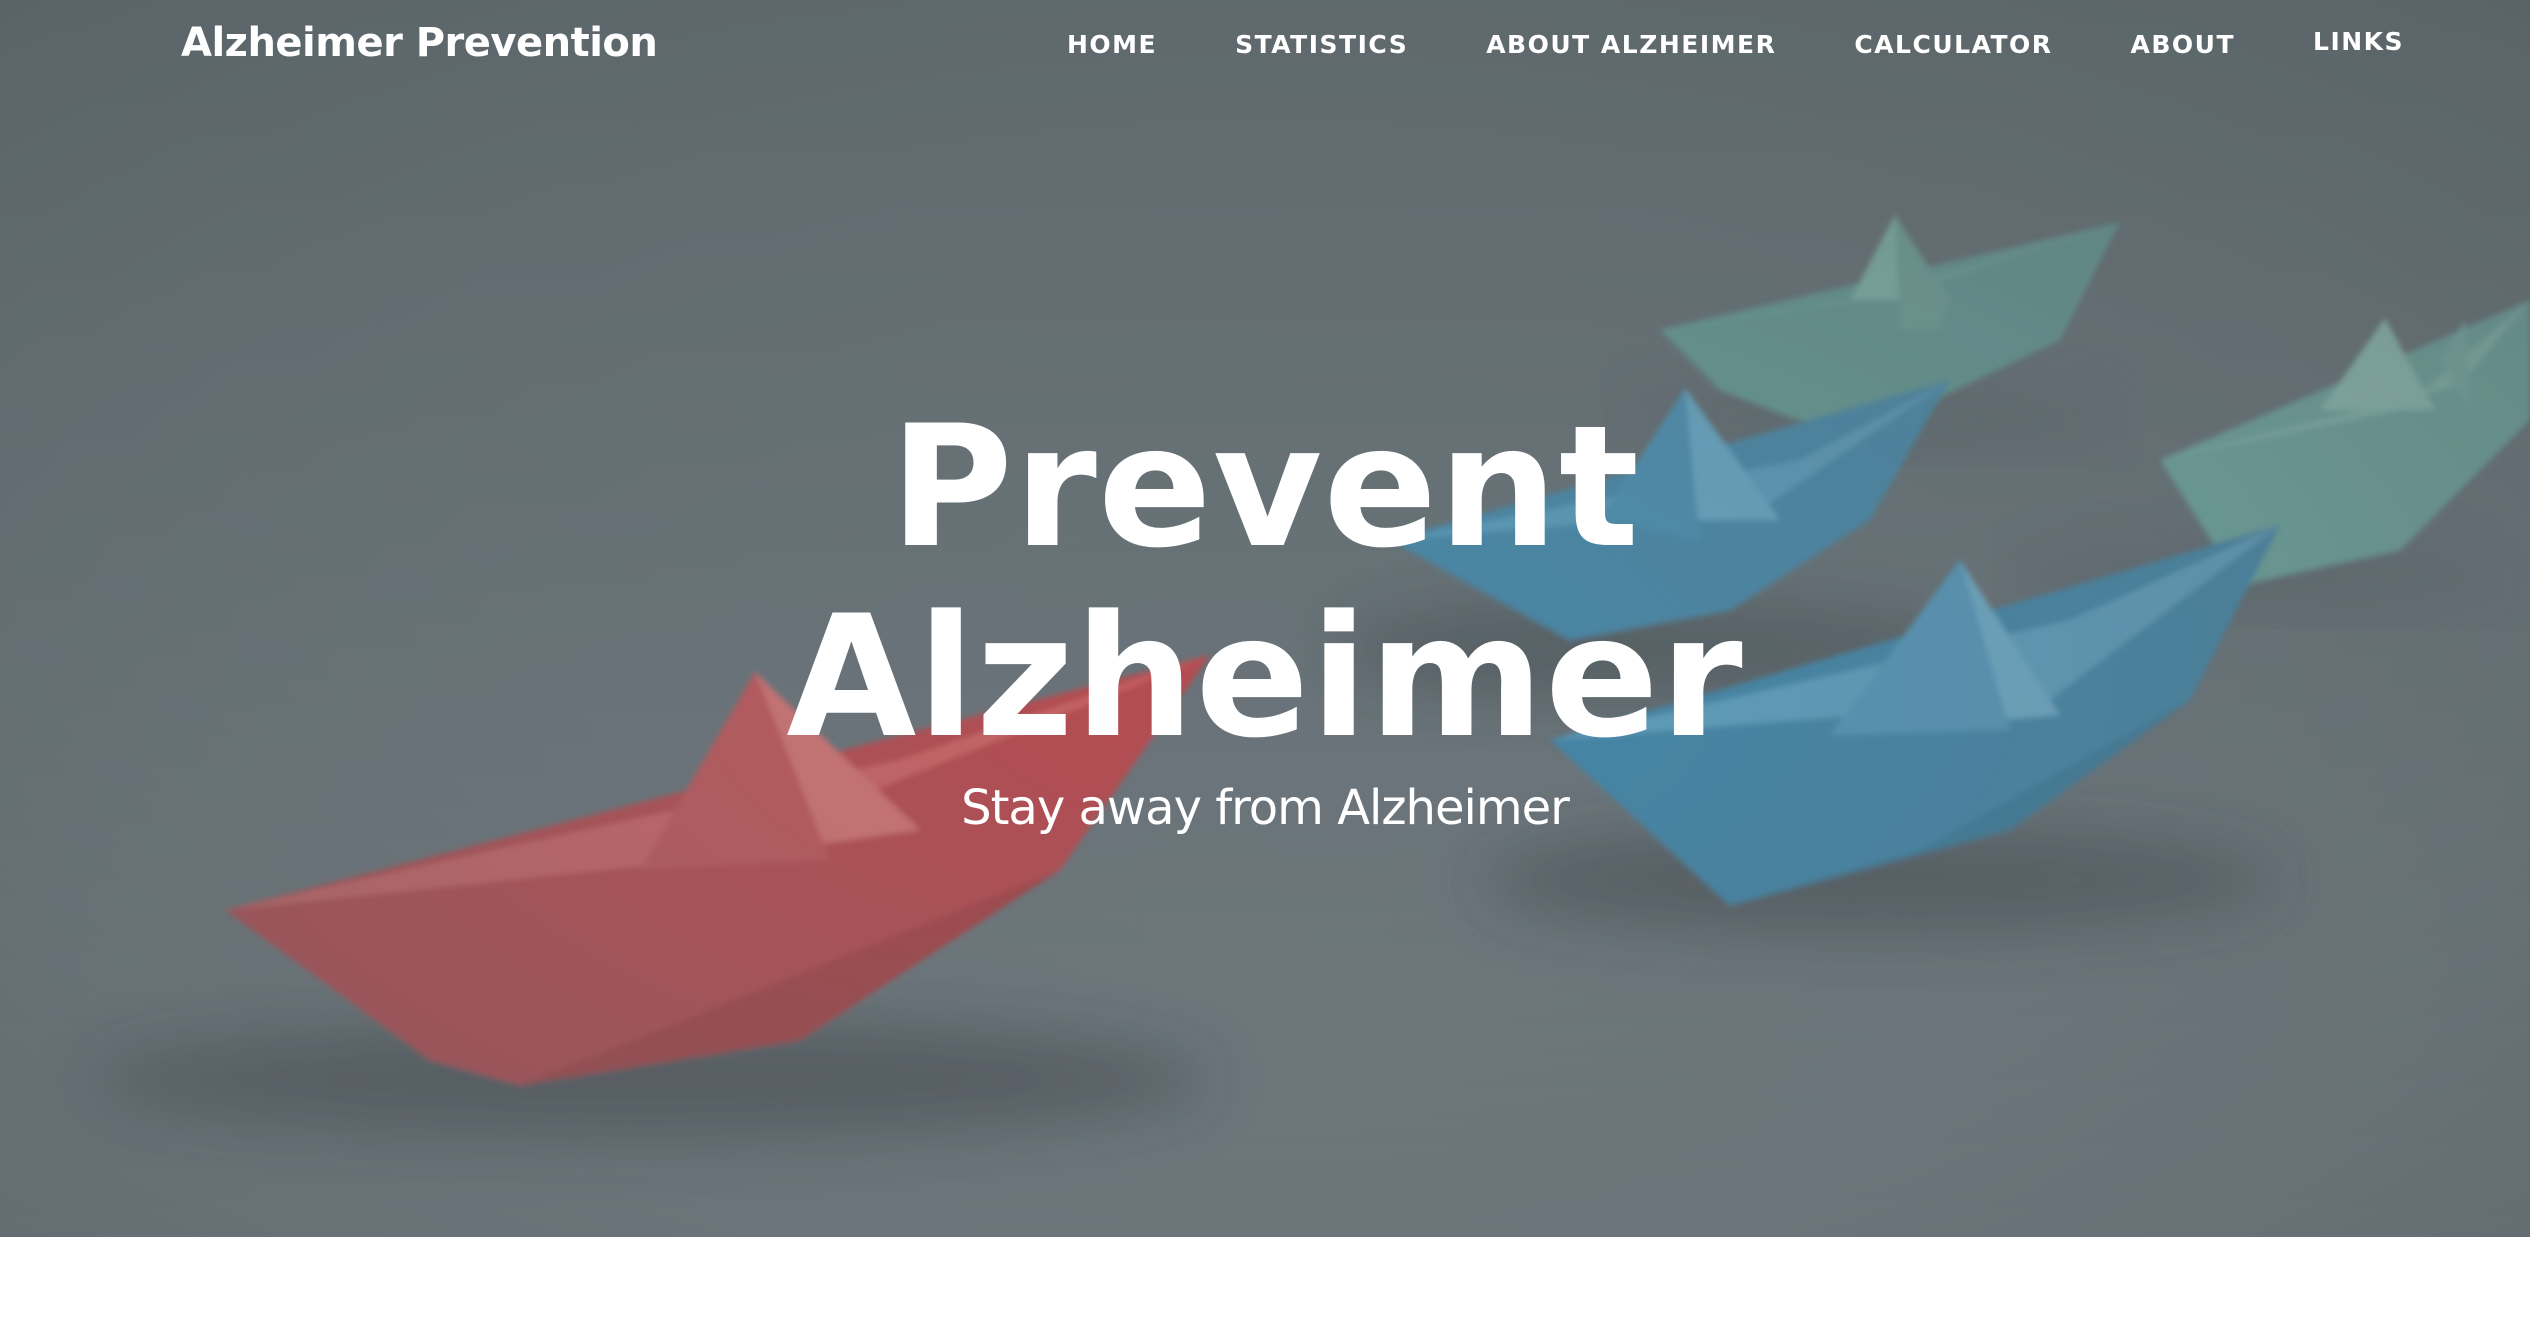 The width and height of the screenshot is (2530, 1330). What do you see at coordinates (1265, 808) in the screenshot?
I see `hero-subtitle: Stay away from Alzheimer` at bounding box center [1265, 808].